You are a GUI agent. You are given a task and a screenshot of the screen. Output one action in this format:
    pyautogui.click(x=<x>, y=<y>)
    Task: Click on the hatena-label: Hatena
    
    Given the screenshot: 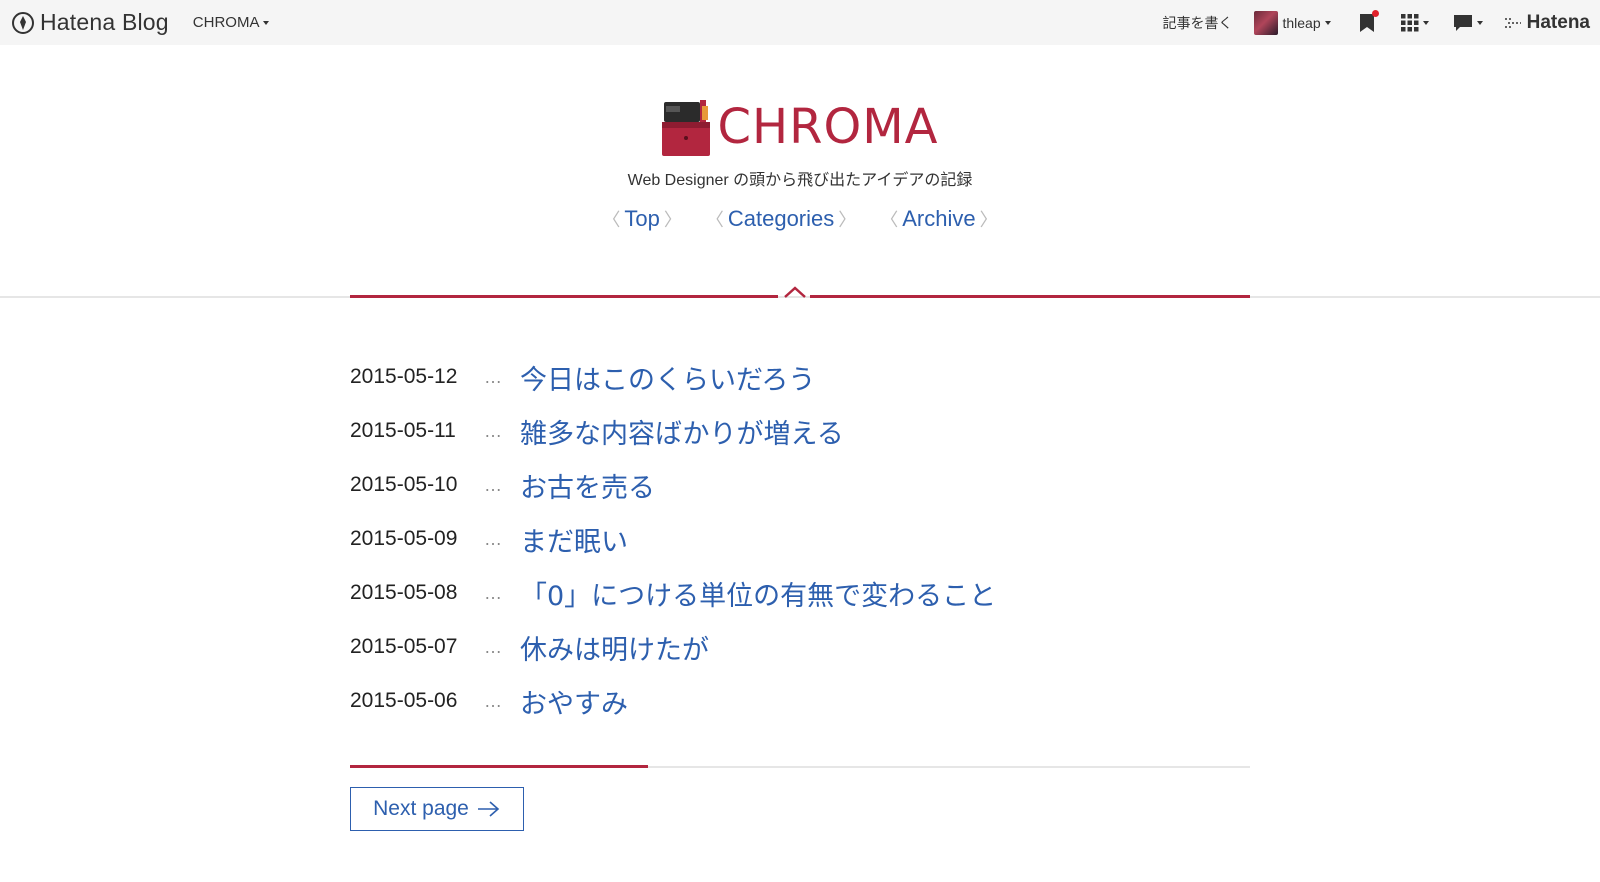 What is the action you would take?
    pyautogui.click(x=1558, y=22)
    